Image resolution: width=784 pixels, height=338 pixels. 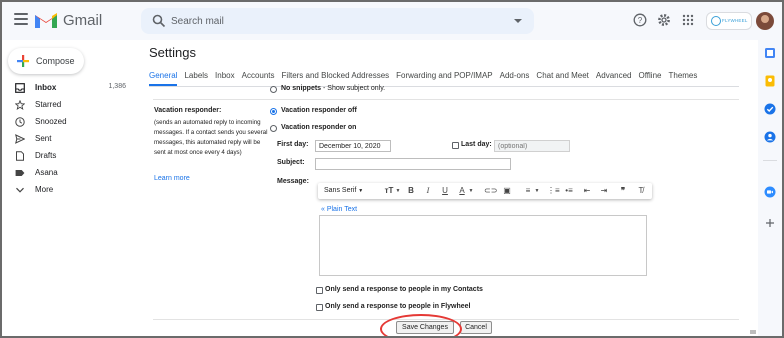 What do you see at coordinates (343, 190) in the screenshot?
I see `font-select: Sans Serif ▼` at bounding box center [343, 190].